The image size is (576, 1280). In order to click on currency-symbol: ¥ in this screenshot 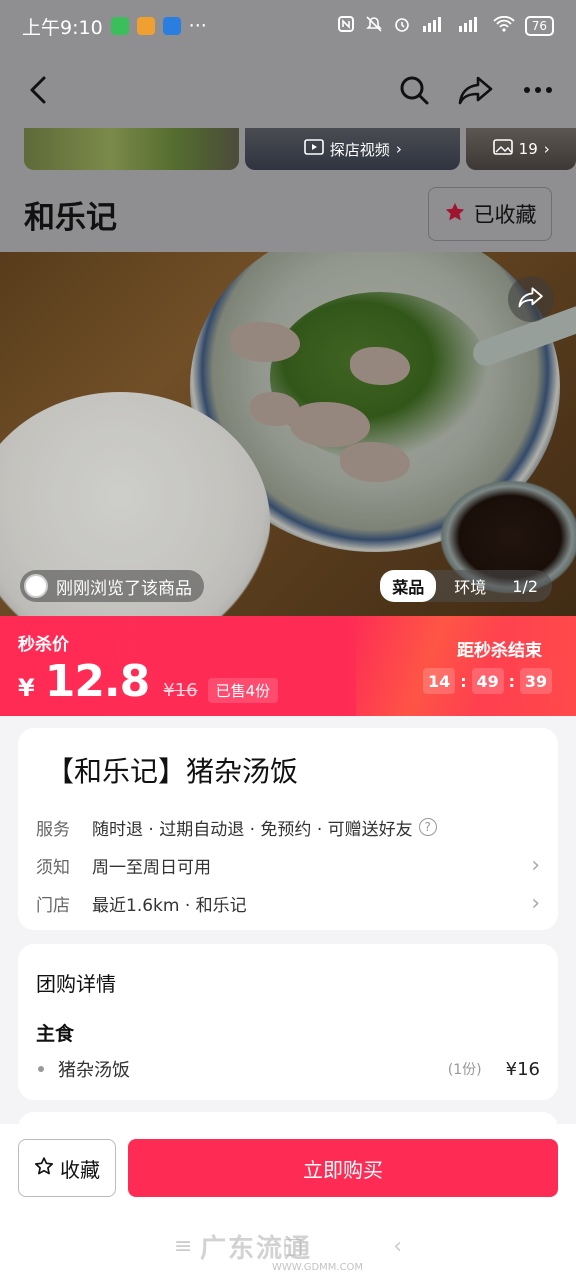, I will do `click(26, 688)`.